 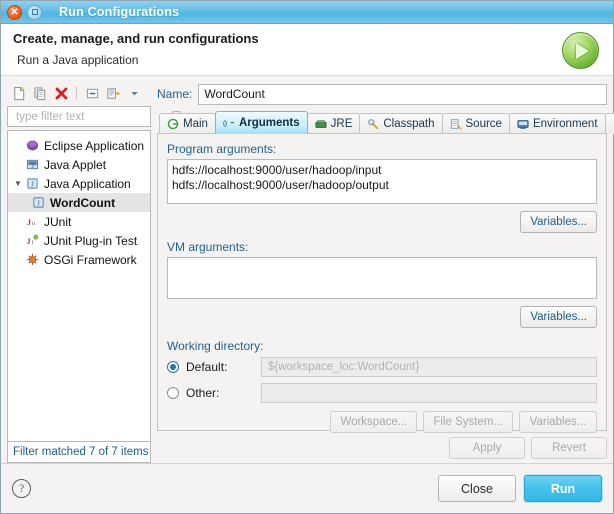 What do you see at coordinates (341, 124) in the screenshot?
I see `tab-label: JRE` at bounding box center [341, 124].